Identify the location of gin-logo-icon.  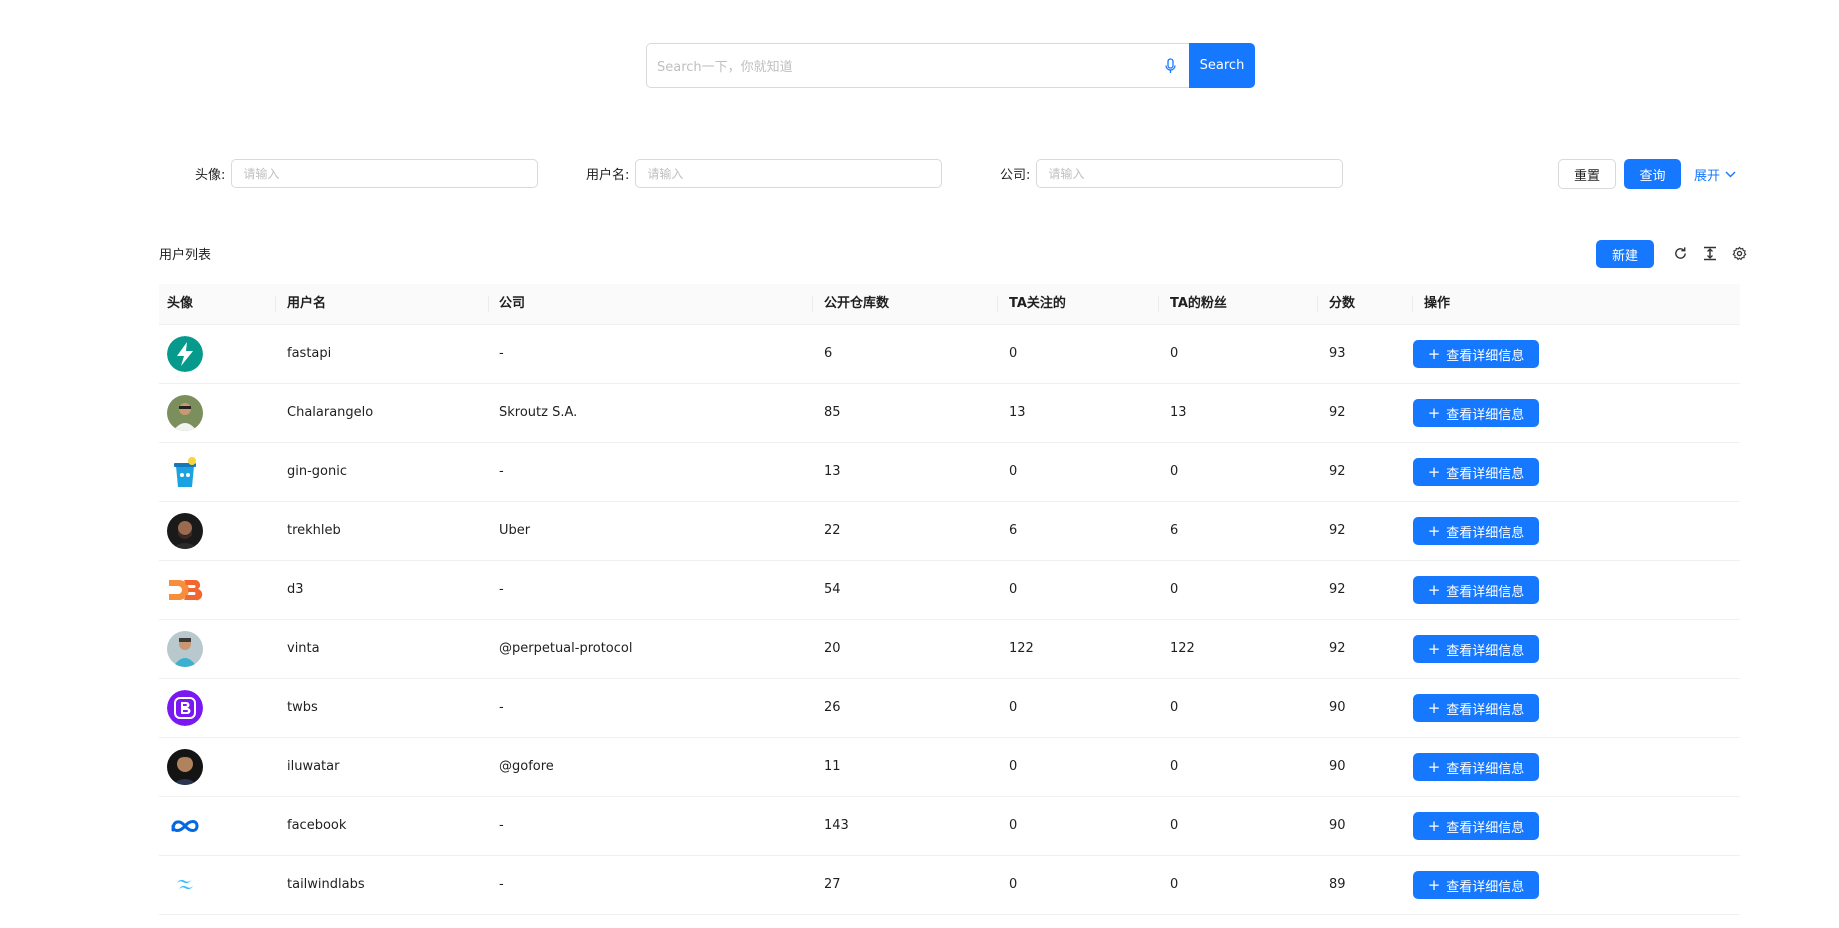
(185, 472).